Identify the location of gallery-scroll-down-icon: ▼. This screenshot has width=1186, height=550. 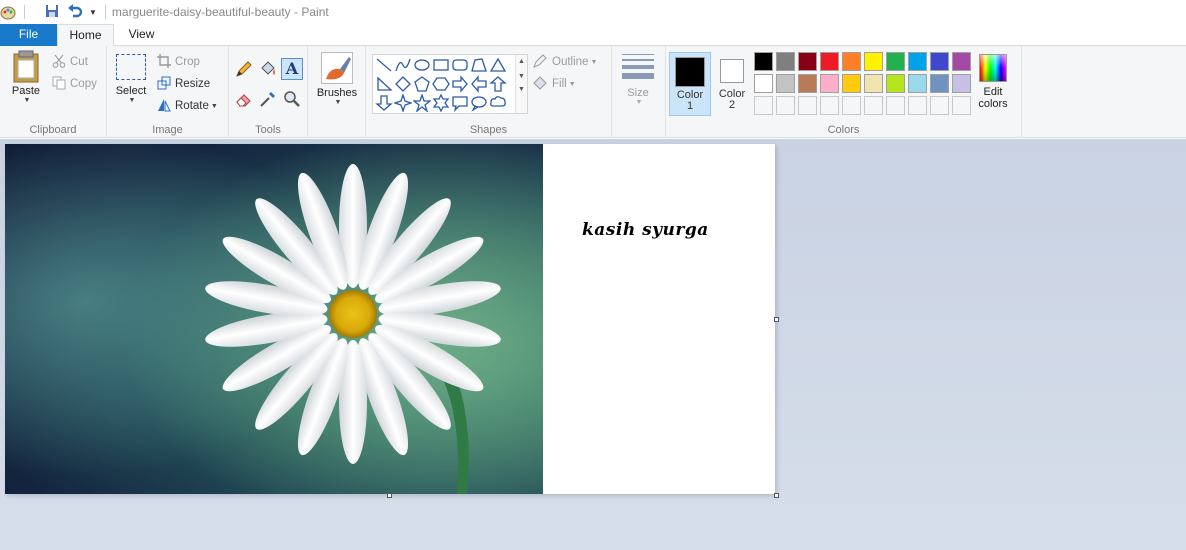
(521, 76).